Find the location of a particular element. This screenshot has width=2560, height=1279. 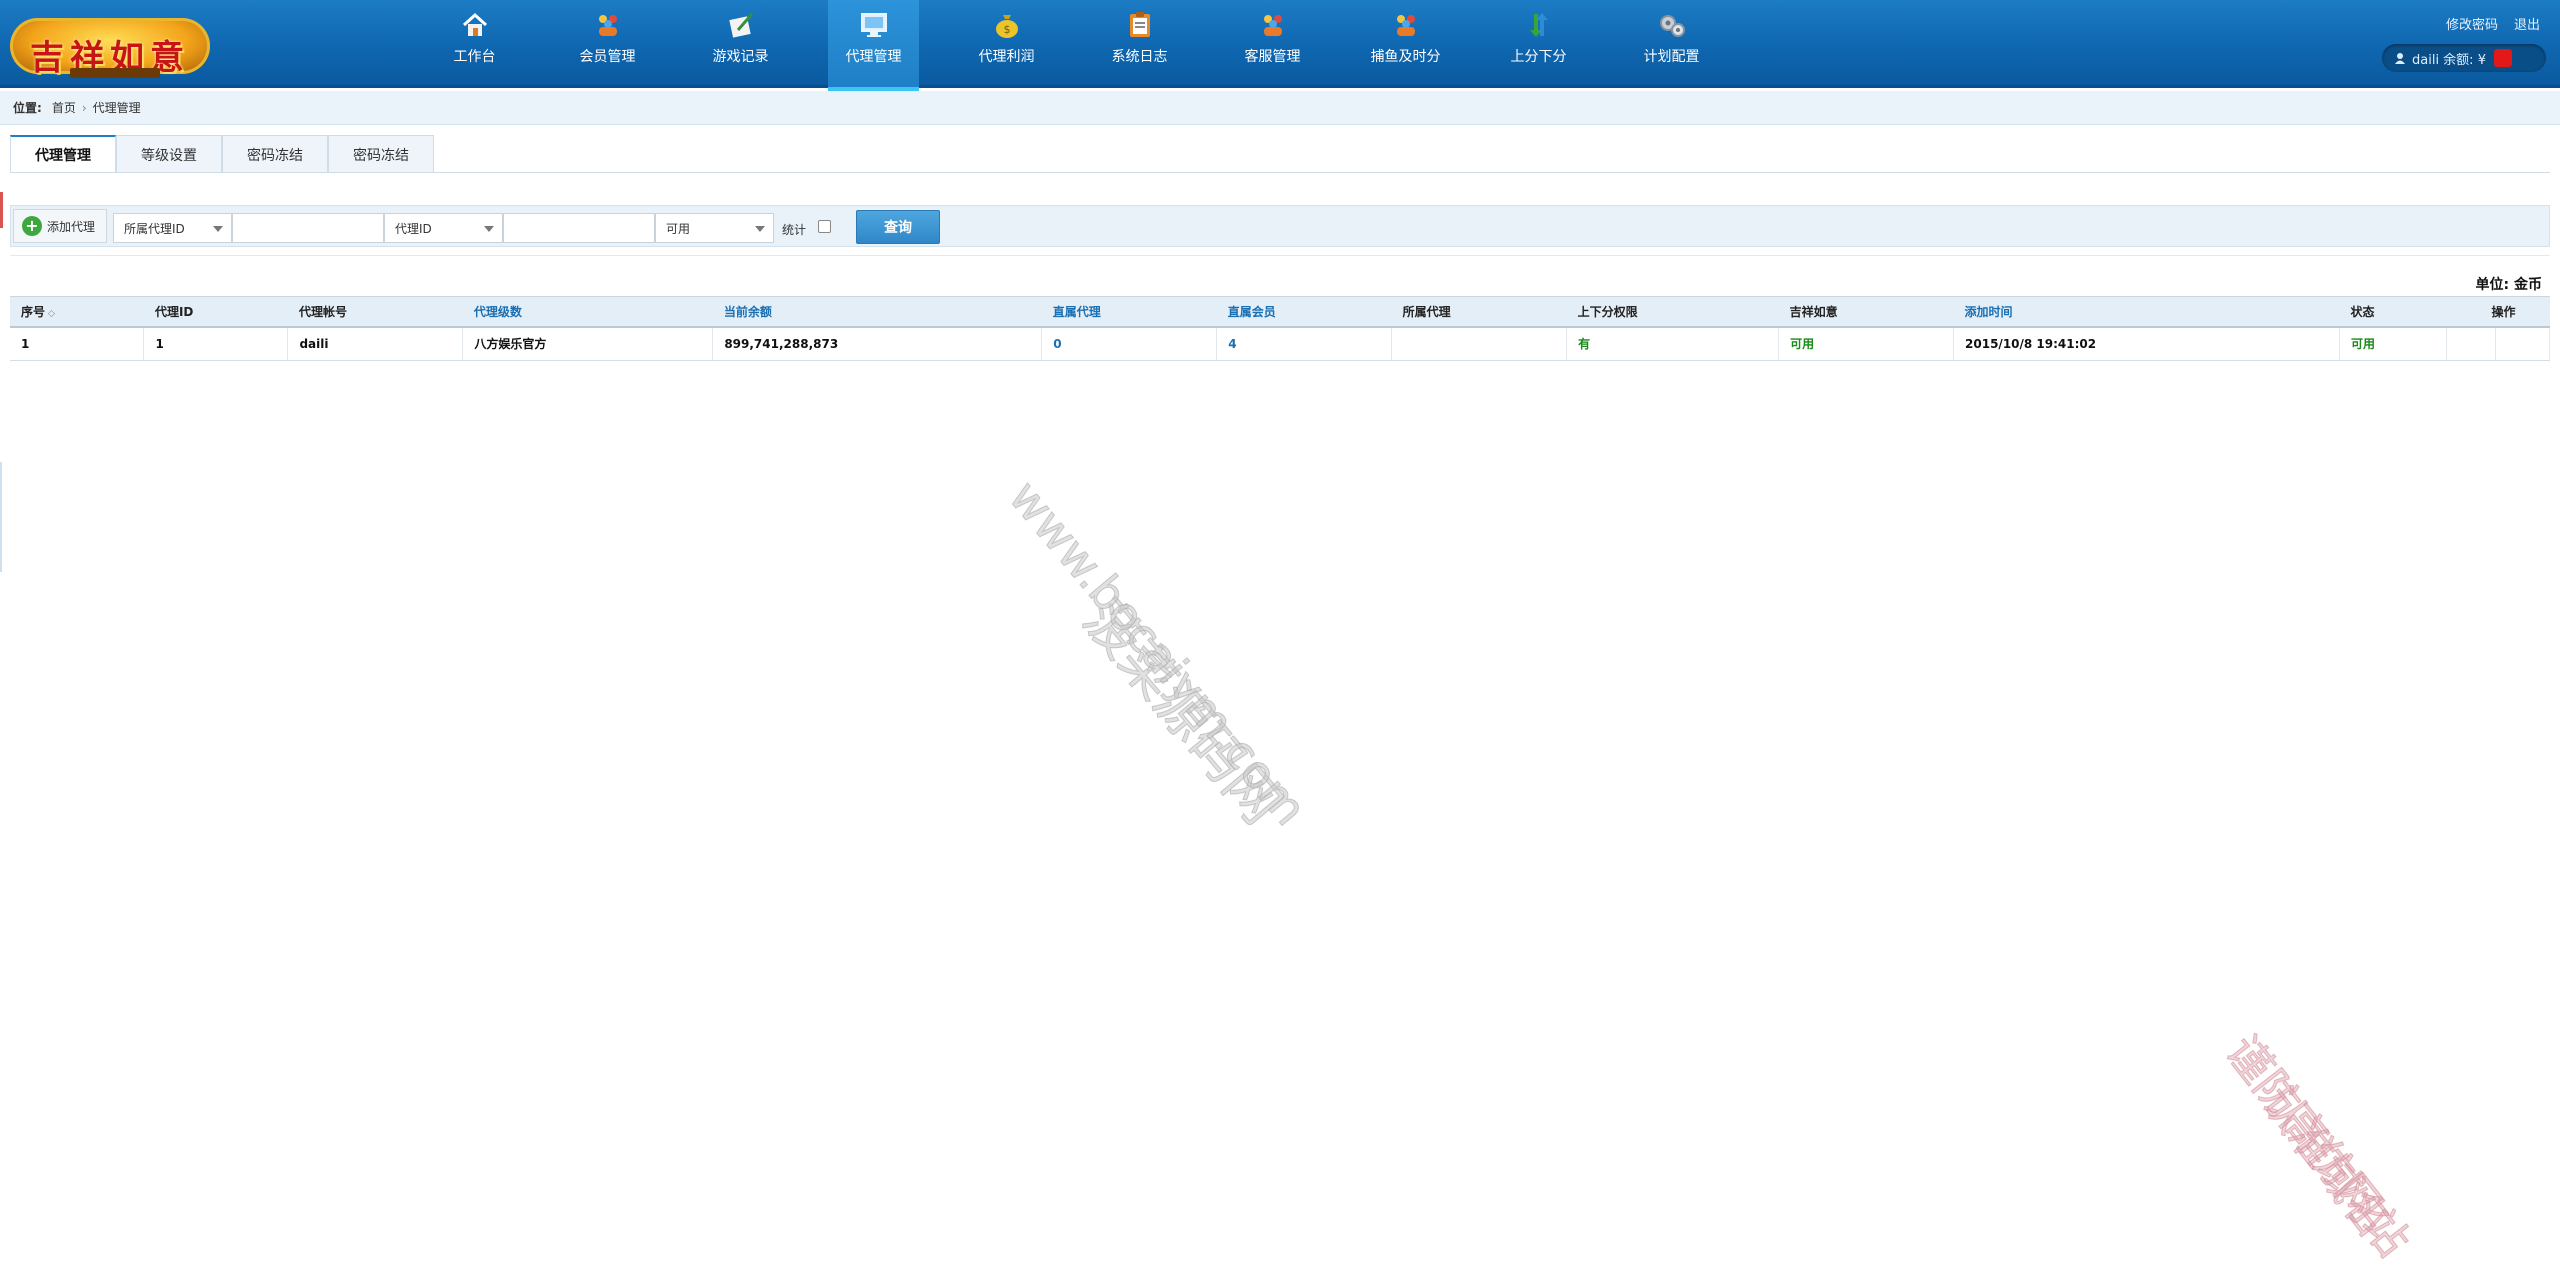

logout-link: 退出 is located at coordinates (2527, 23).